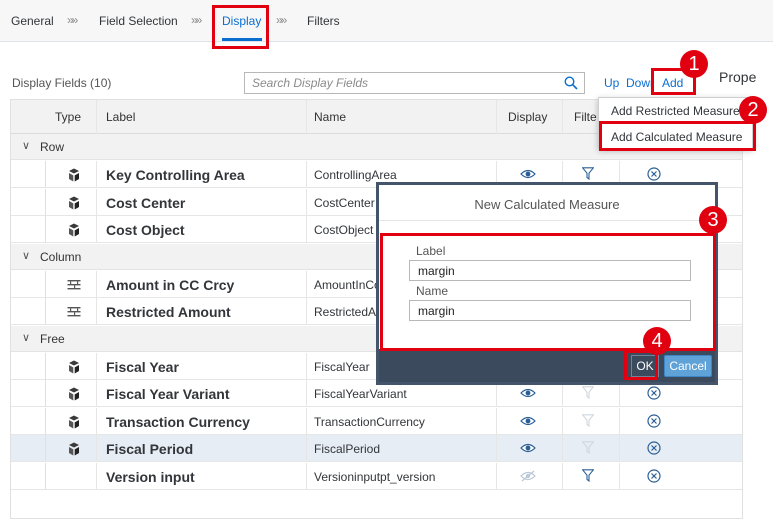 The width and height of the screenshot is (773, 530). I want to click on field-label: Key Controlling Area, so click(175, 175).